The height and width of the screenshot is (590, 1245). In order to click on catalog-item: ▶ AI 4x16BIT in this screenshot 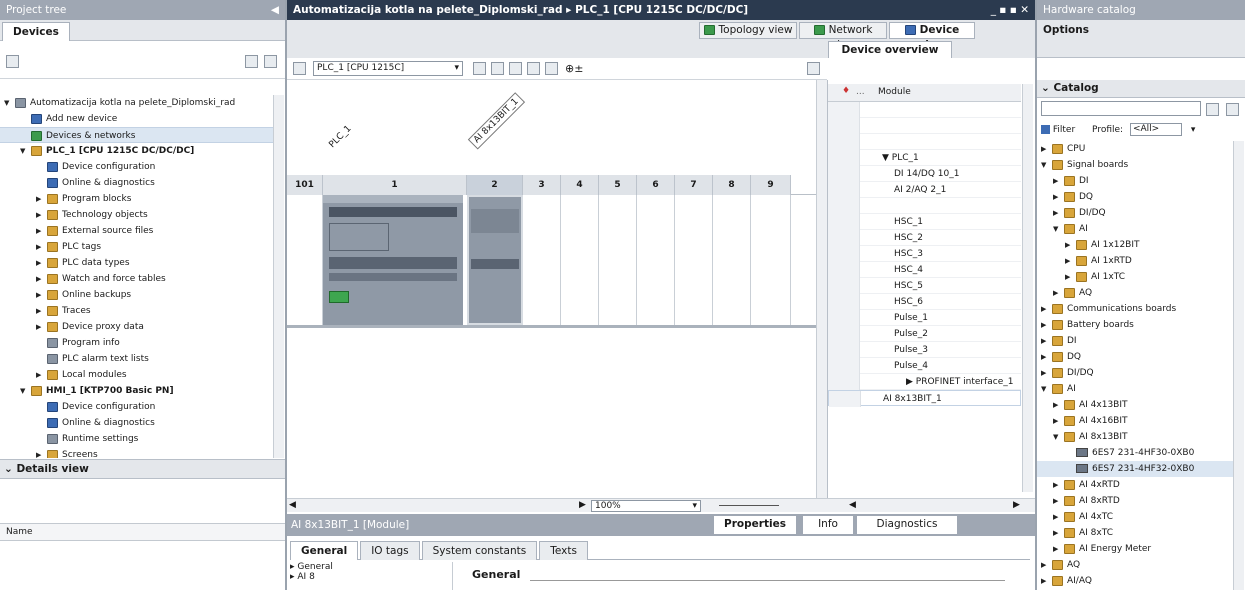, I will do `click(1135, 421)`.